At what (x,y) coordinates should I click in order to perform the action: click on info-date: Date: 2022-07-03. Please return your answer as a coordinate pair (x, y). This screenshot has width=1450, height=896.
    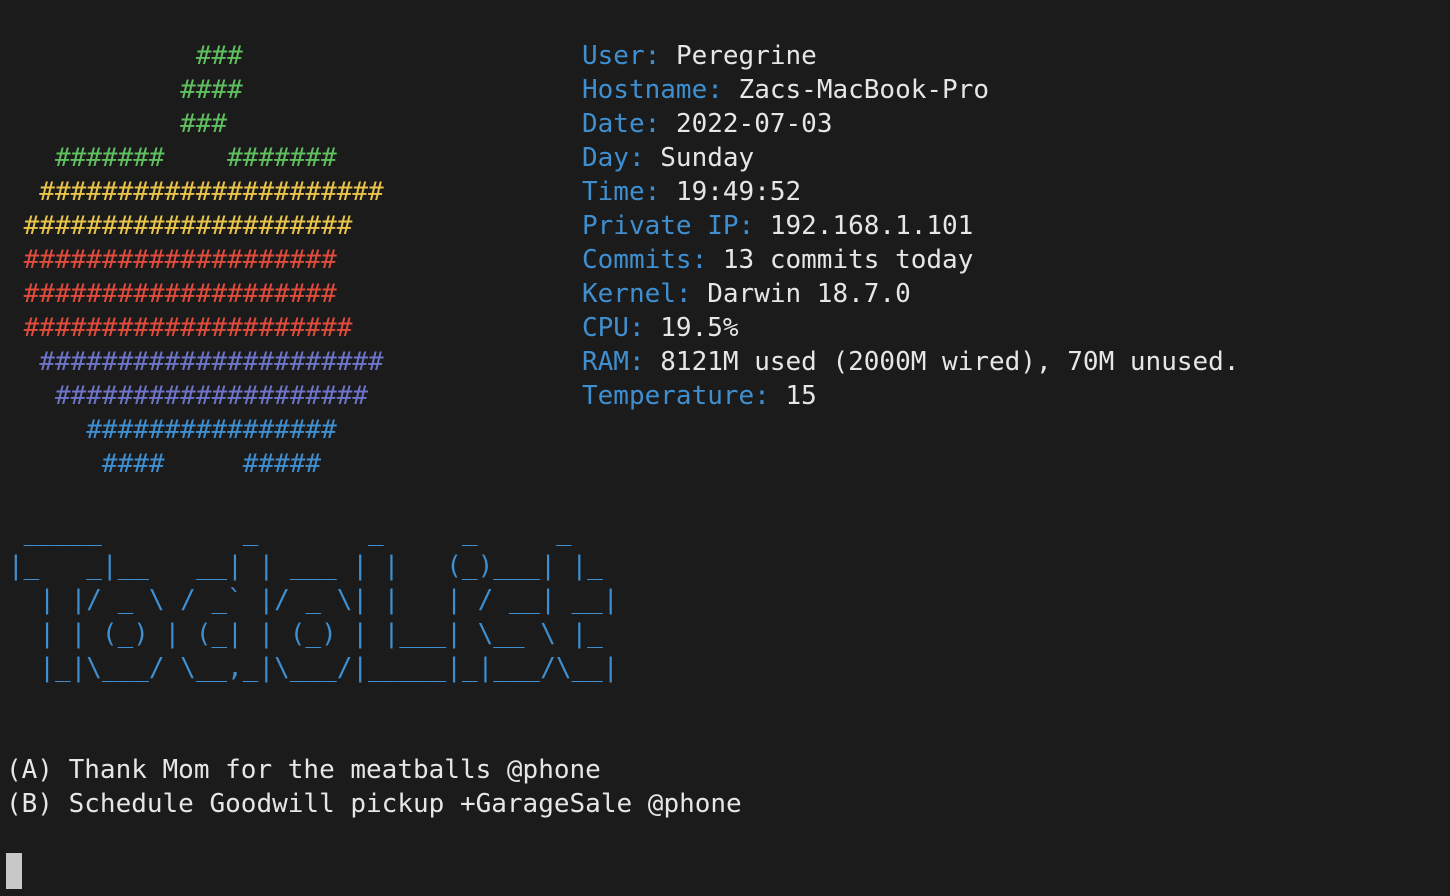
    Looking at the image, I should click on (707, 124).